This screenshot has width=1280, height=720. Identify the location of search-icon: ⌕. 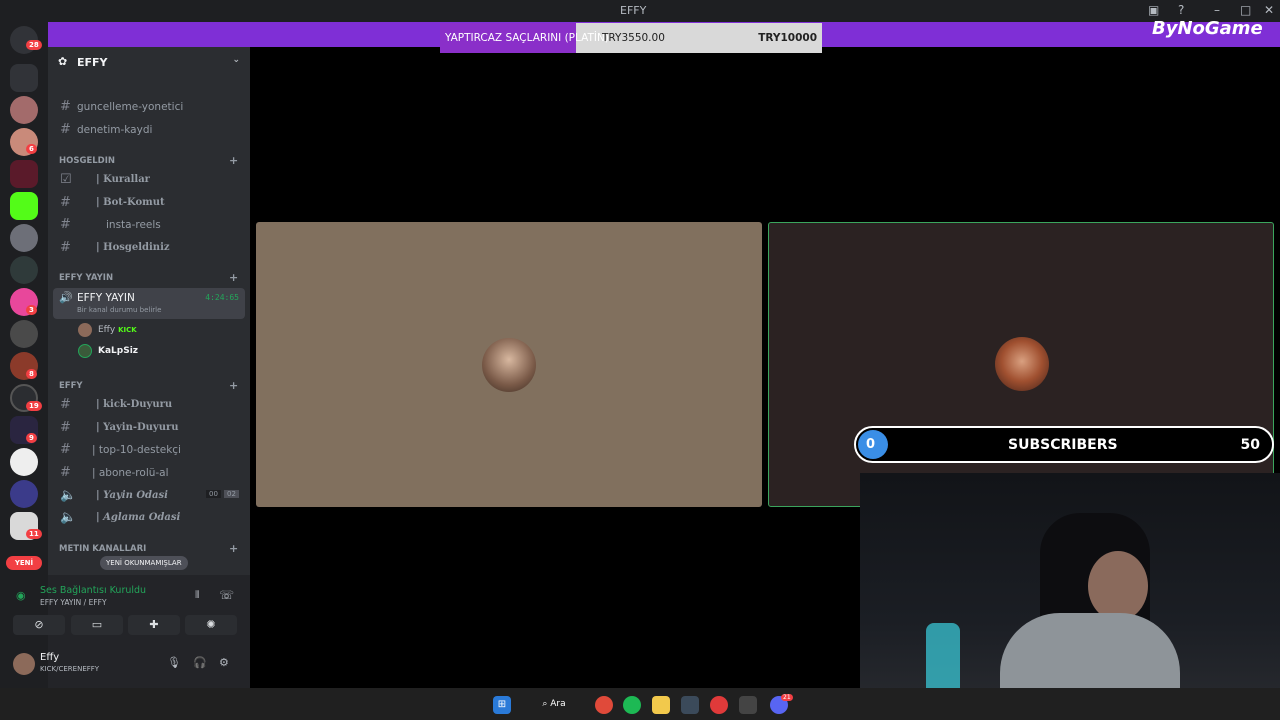
(545, 704).